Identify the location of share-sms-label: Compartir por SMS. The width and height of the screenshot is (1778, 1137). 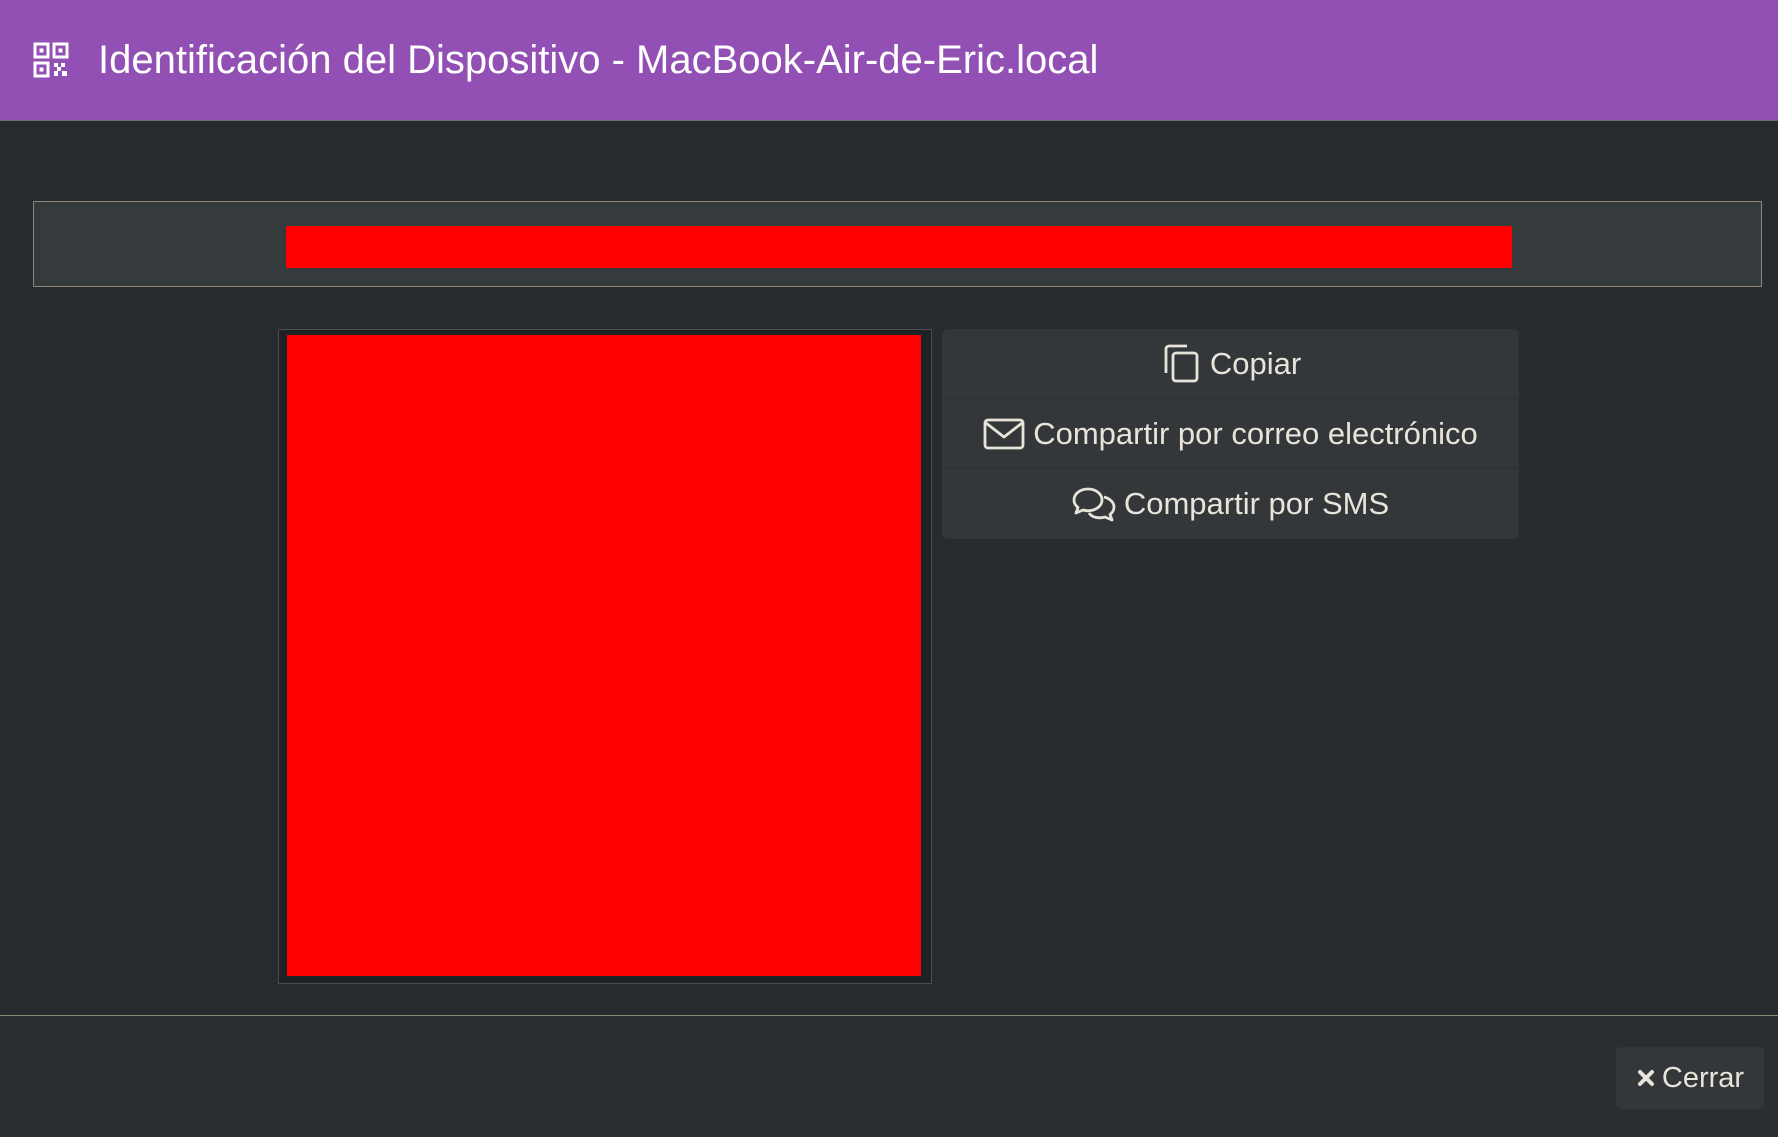
(1256, 503).